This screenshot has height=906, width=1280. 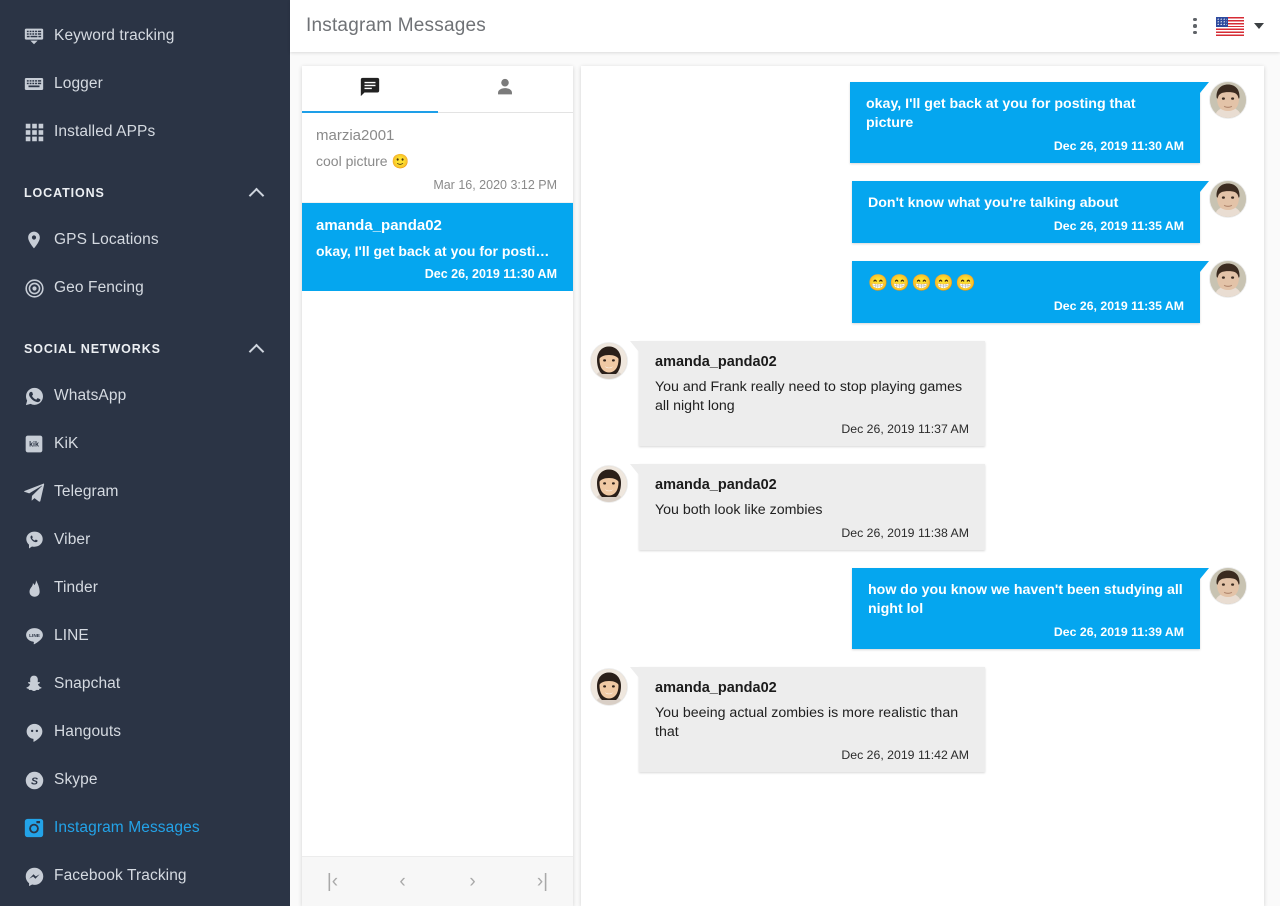 I want to click on page-title: Instagram Messages, so click(x=396, y=25).